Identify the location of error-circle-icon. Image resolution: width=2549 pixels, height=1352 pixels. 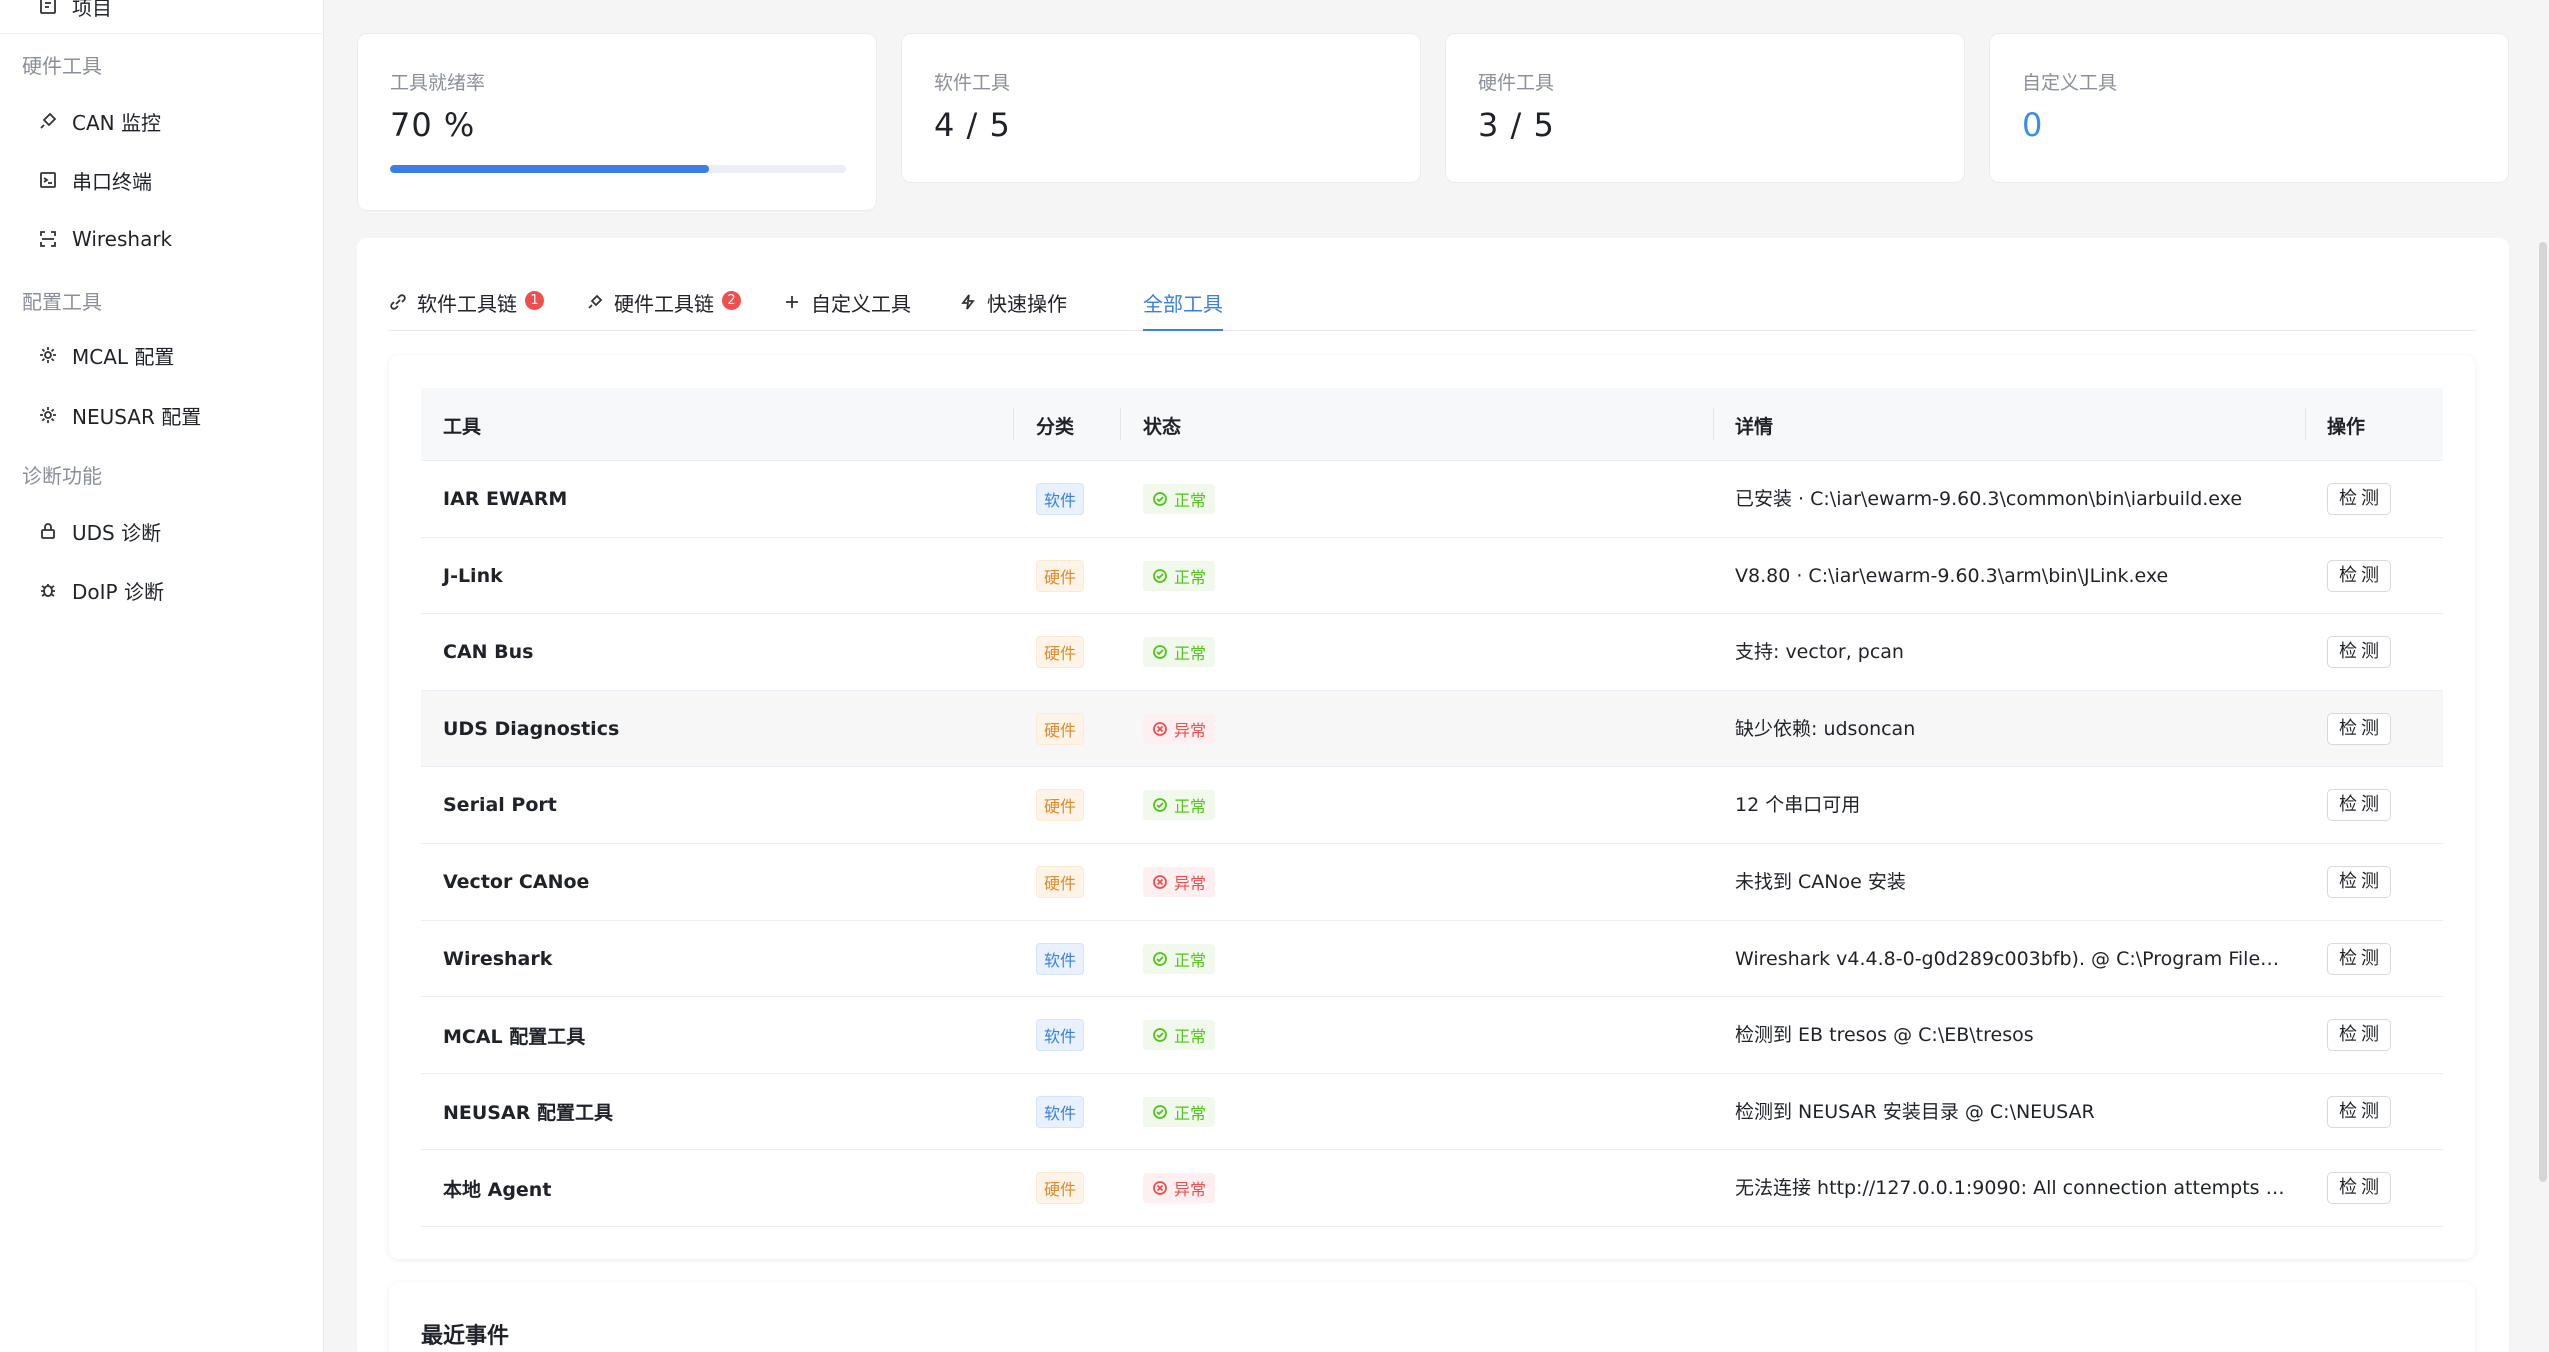
(1163, 729).